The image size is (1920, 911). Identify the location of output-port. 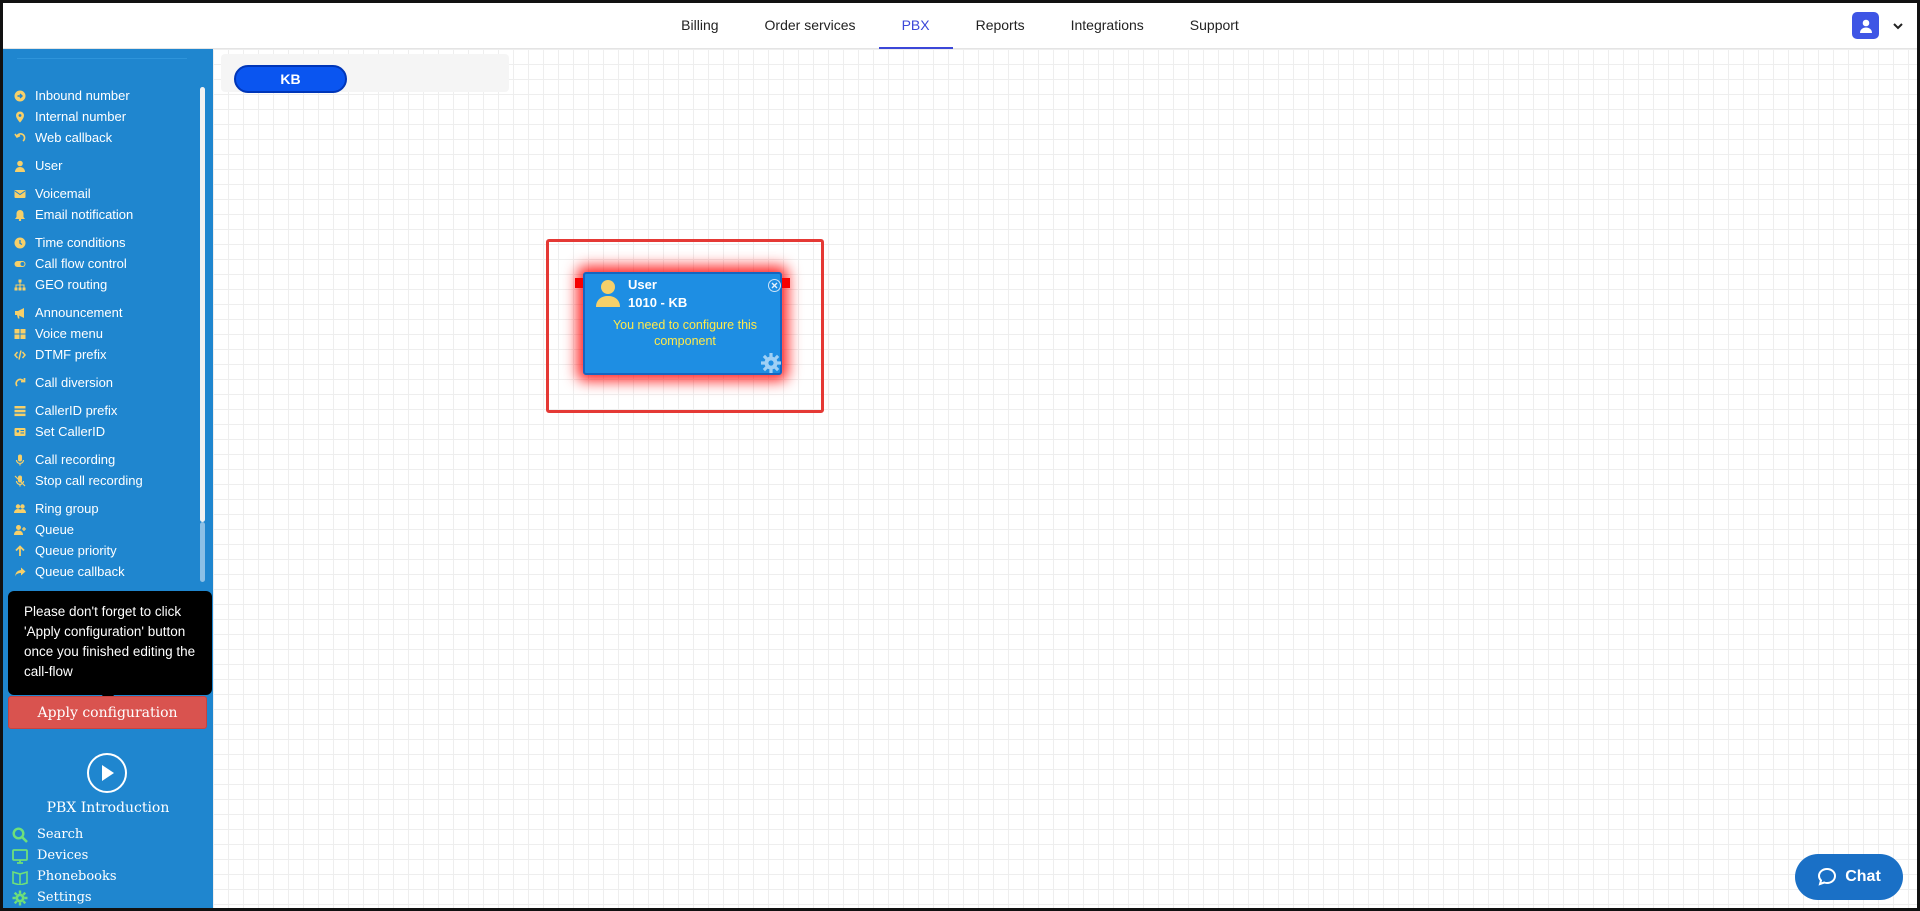
(786, 283).